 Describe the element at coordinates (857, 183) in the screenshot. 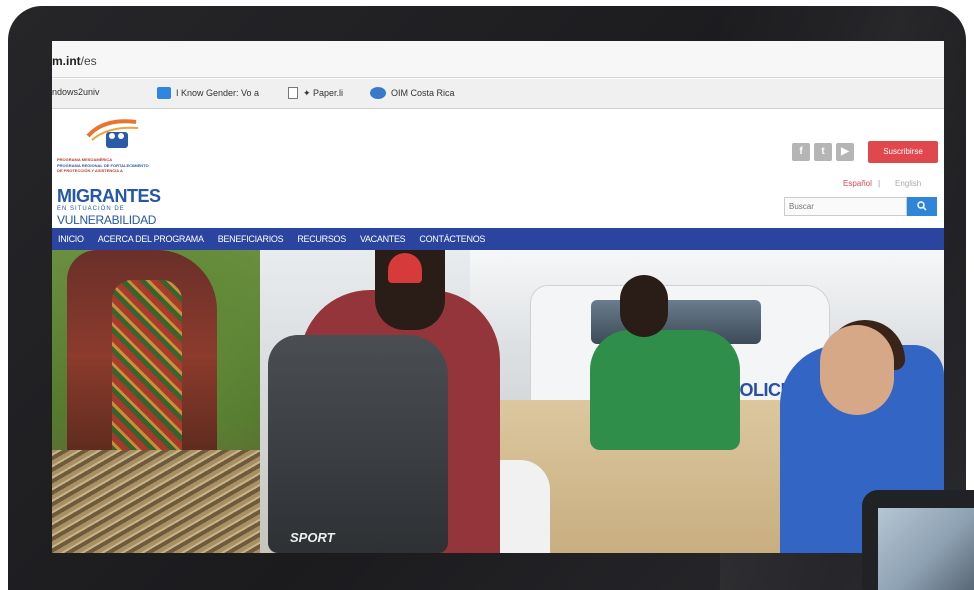

I see `lang-spanish-link: Español` at that location.